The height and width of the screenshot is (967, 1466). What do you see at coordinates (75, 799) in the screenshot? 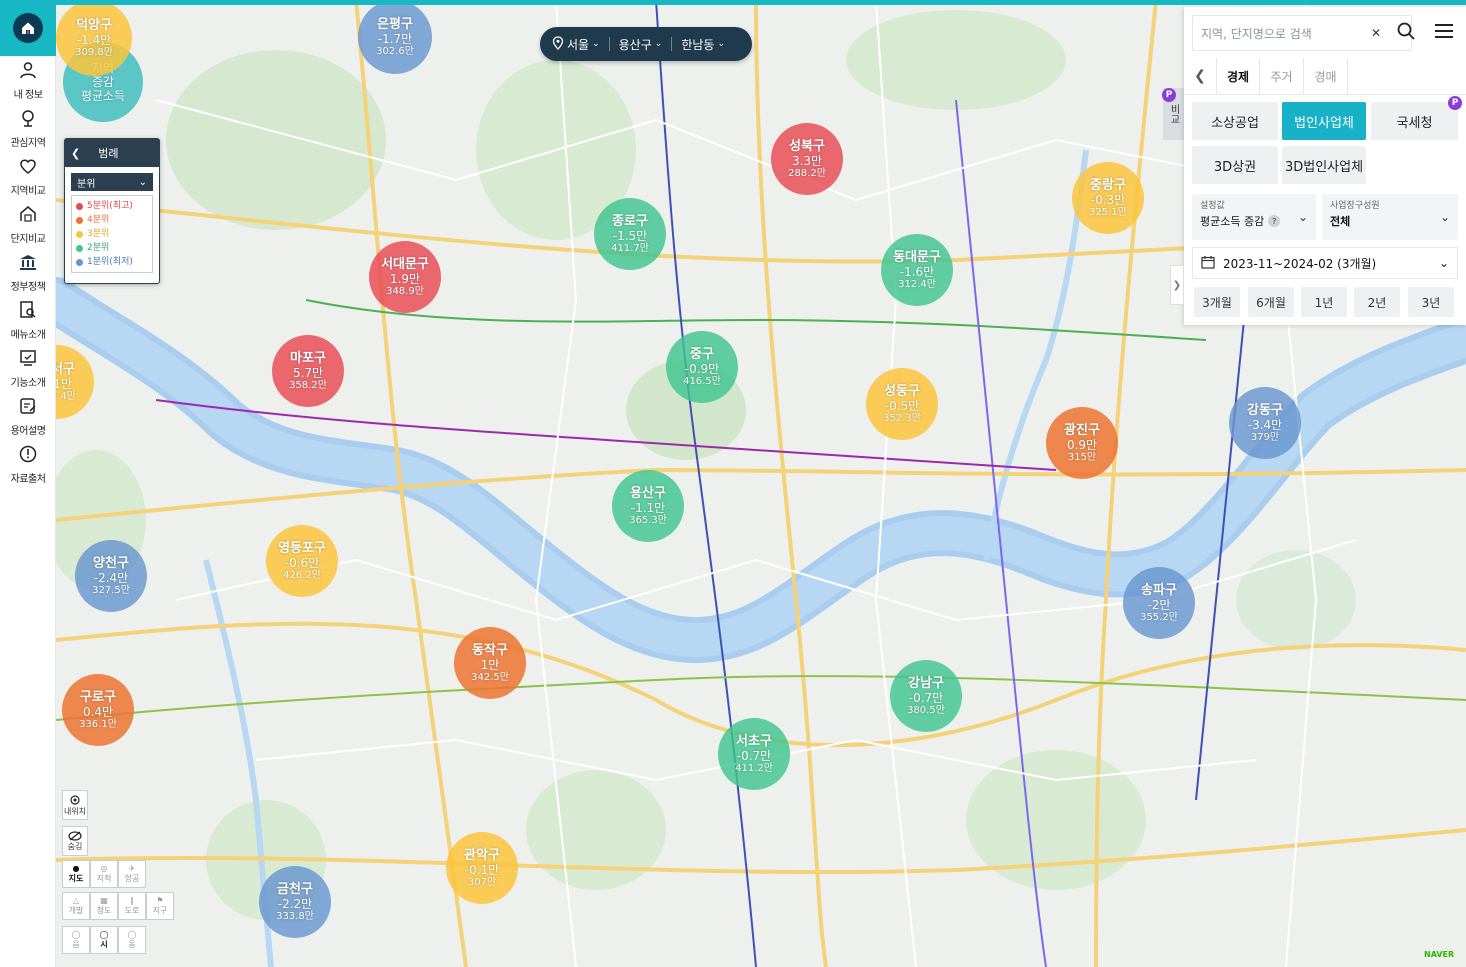
I see `crosshair-icon` at bounding box center [75, 799].